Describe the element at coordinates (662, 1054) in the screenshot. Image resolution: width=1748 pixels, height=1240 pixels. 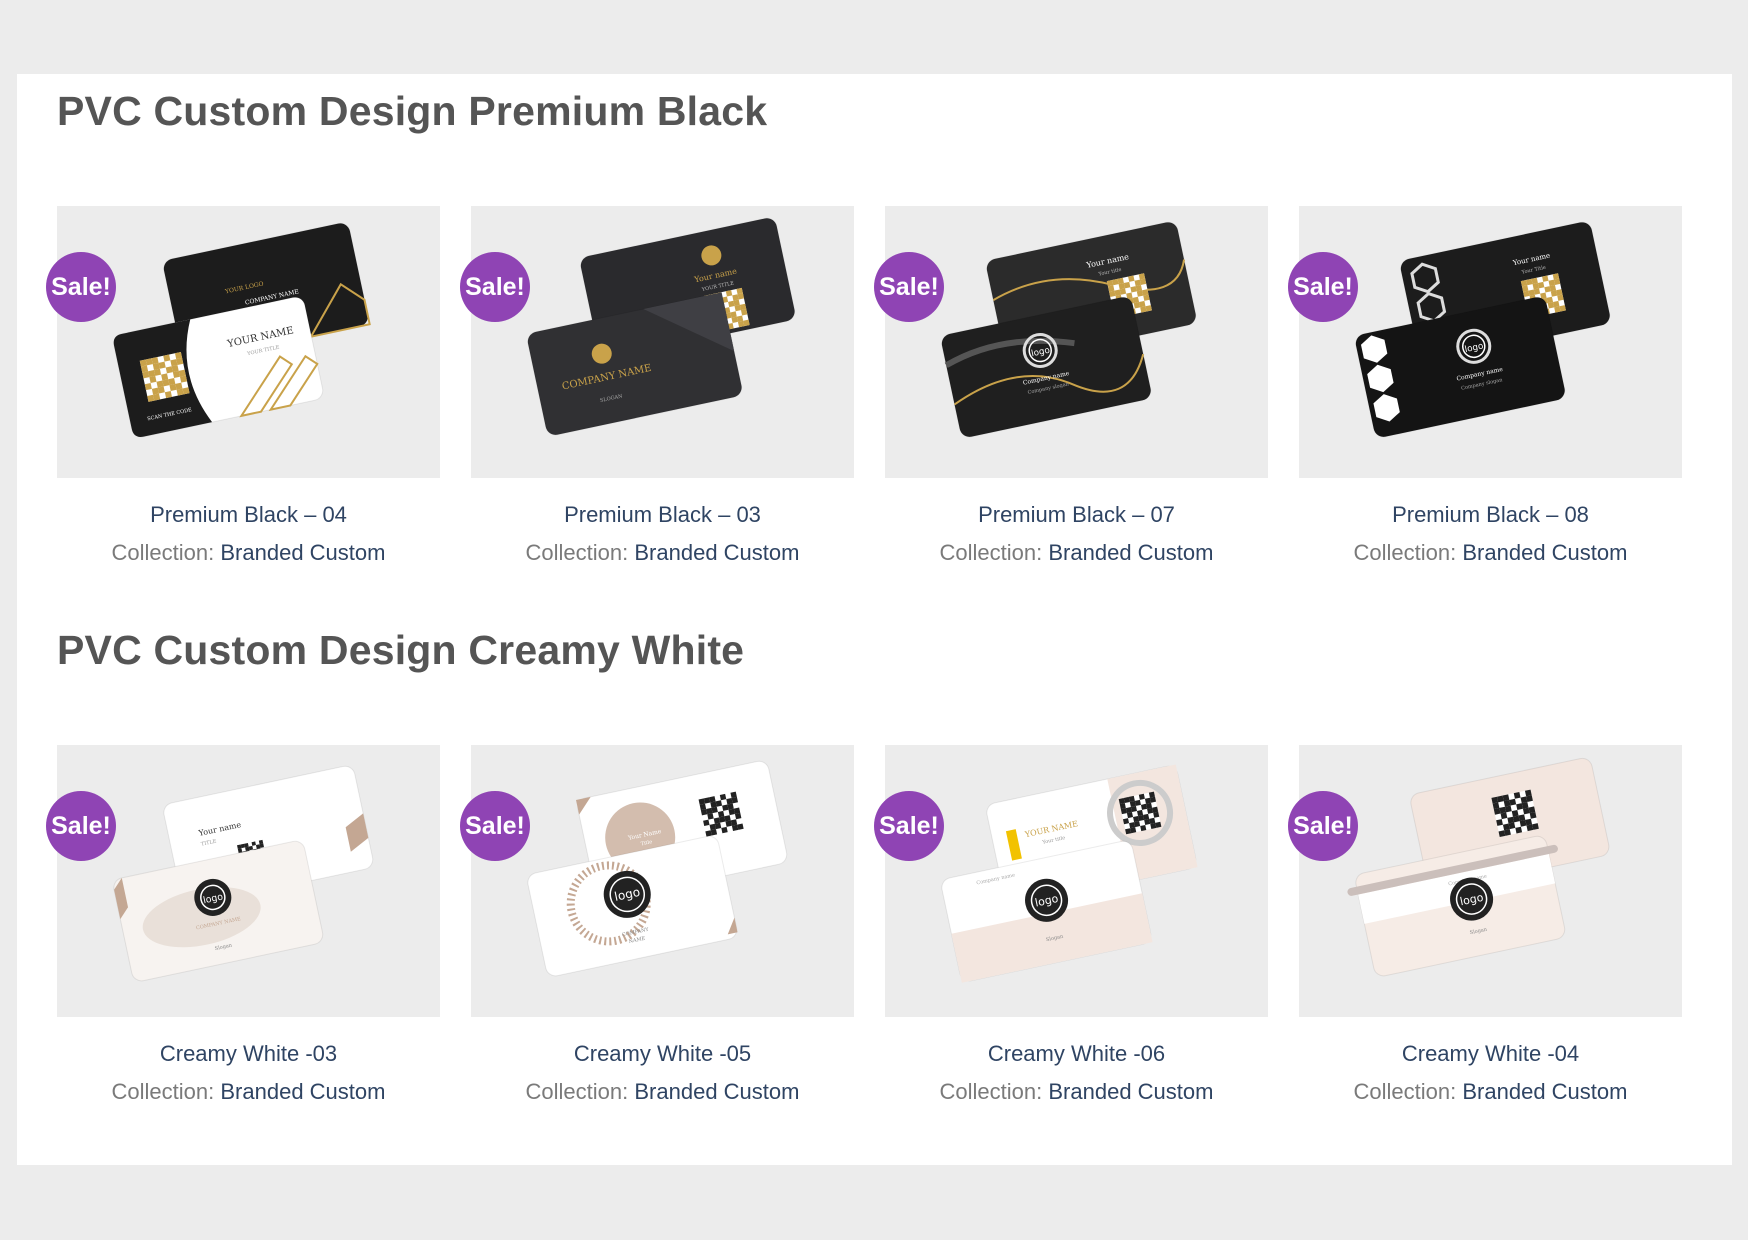
I see `product-title-link: Creamy White -05` at that location.